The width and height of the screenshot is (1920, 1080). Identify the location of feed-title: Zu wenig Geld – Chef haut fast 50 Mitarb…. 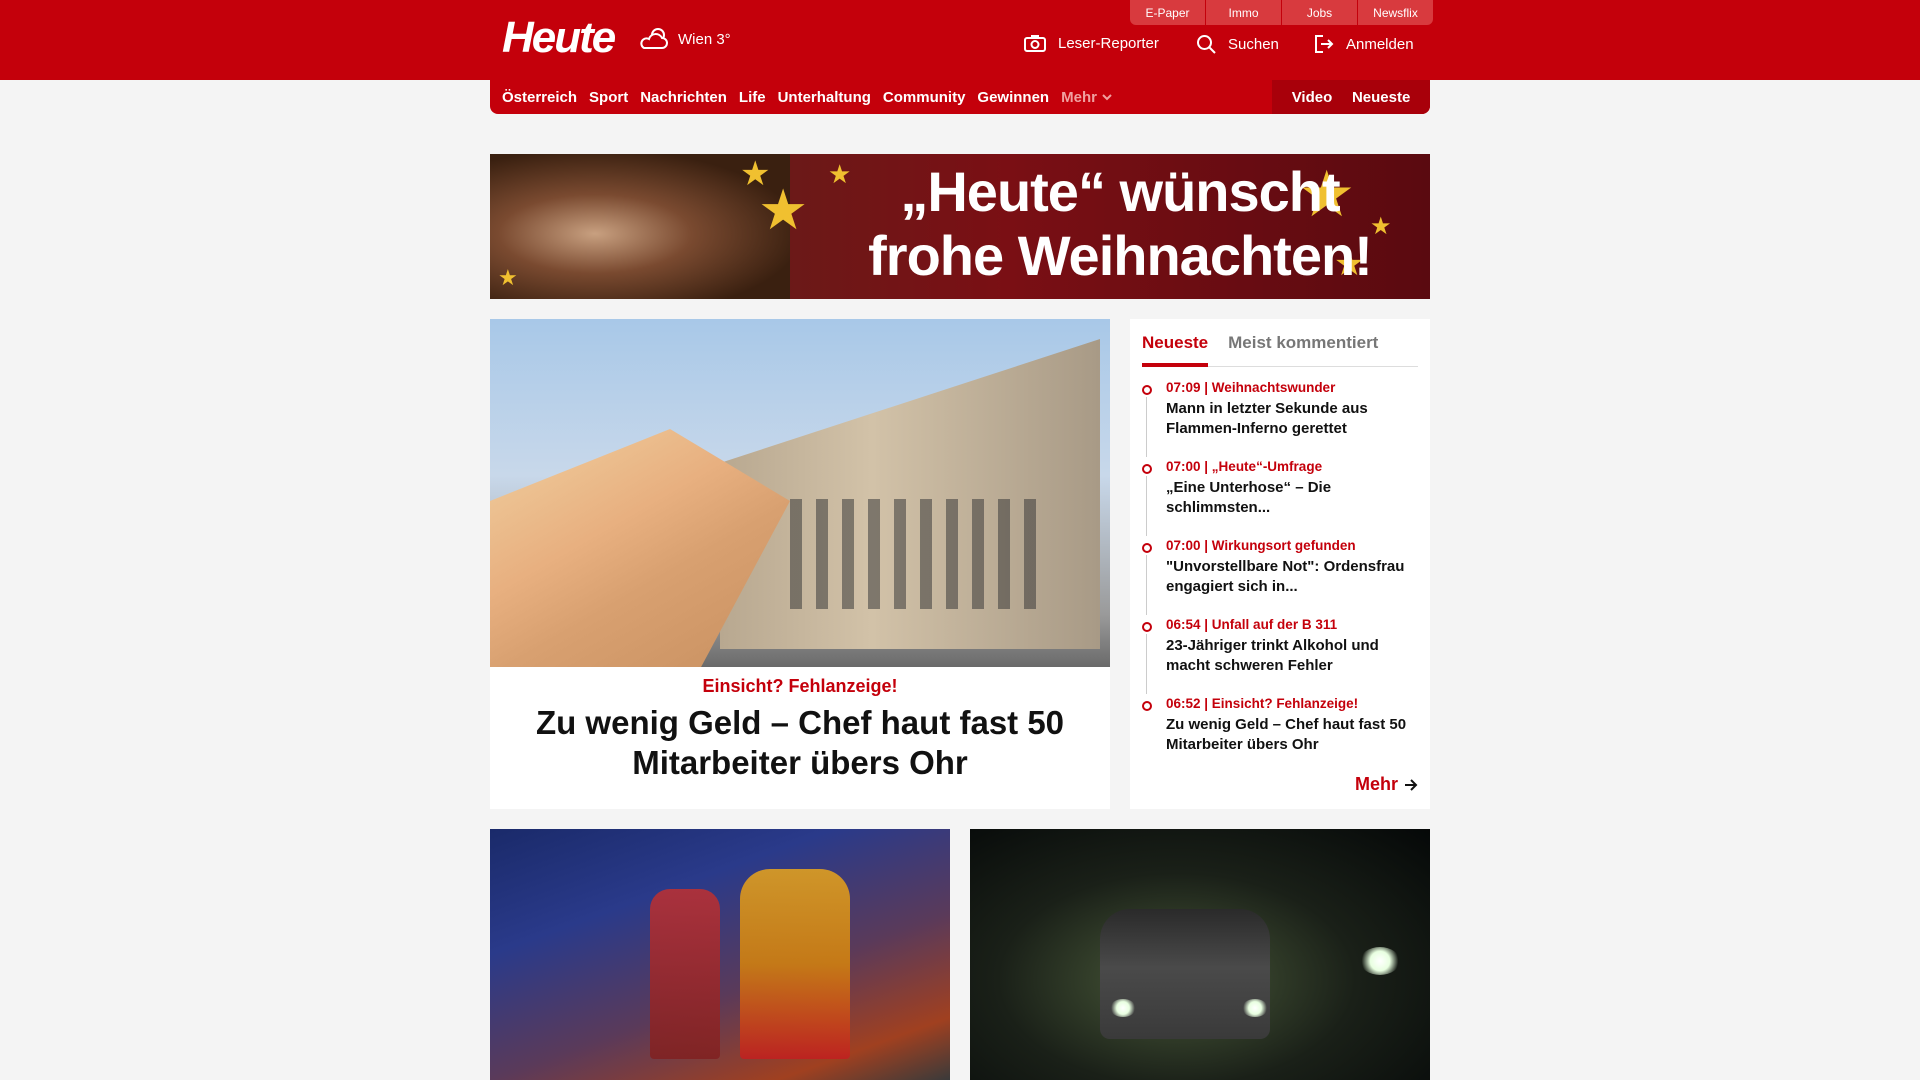
(1292, 735).